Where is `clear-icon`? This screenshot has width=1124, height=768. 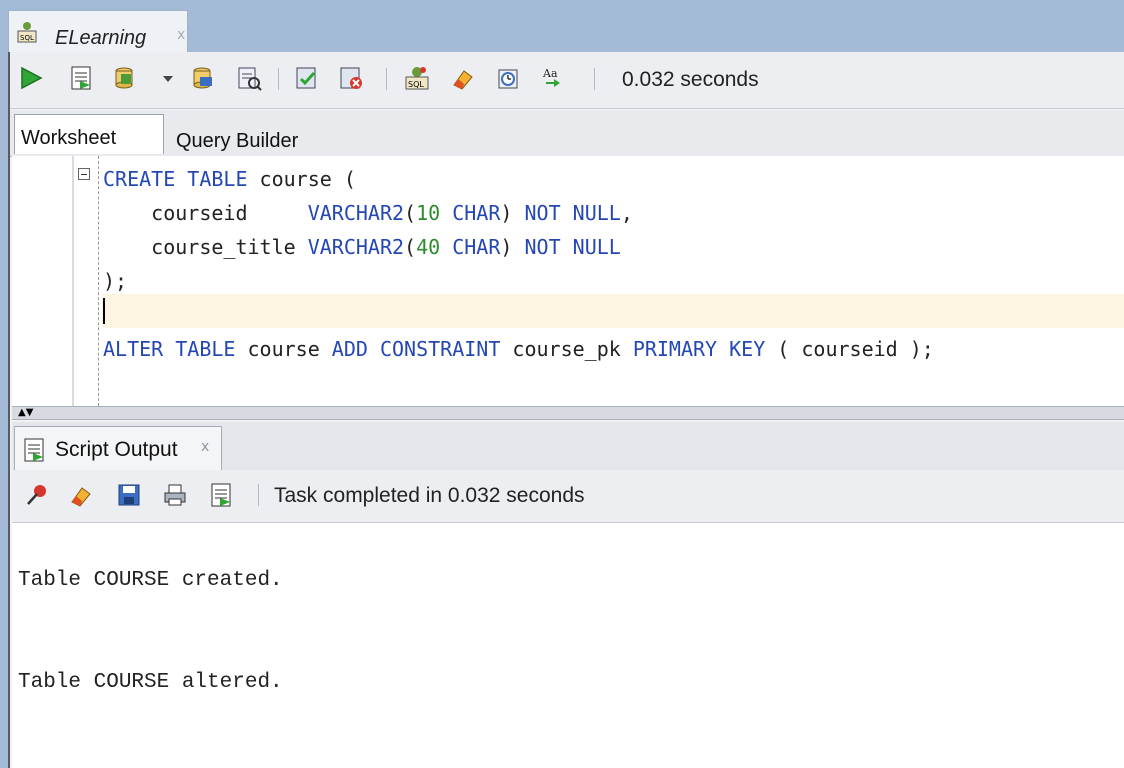
clear-icon is located at coordinates (351, 78).